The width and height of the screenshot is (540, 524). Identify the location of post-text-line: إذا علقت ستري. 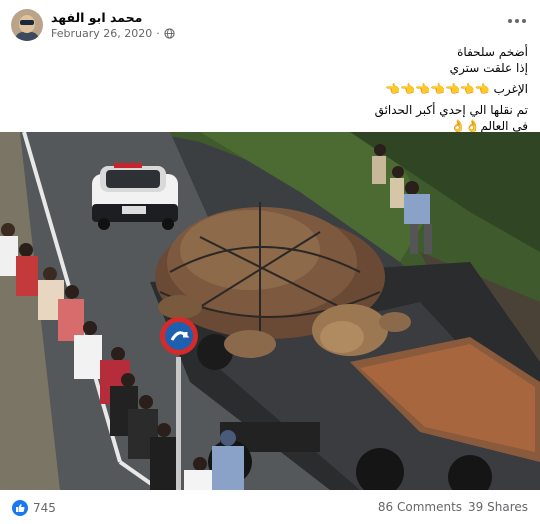
(488, 68).